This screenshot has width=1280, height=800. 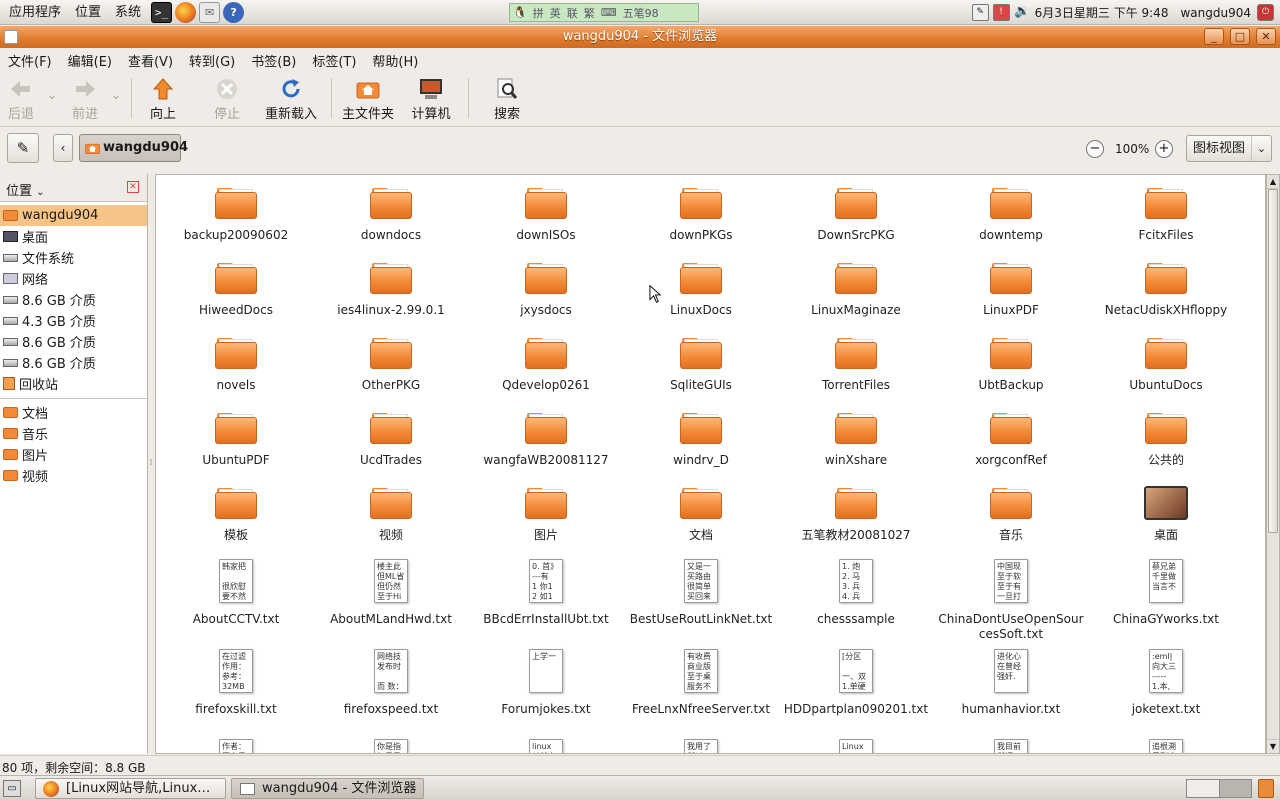 What do you see at coordinates (589, 13) in the screenshot?
I see `ime-mode-traditional: 繁` at bounding box center [589, 13].